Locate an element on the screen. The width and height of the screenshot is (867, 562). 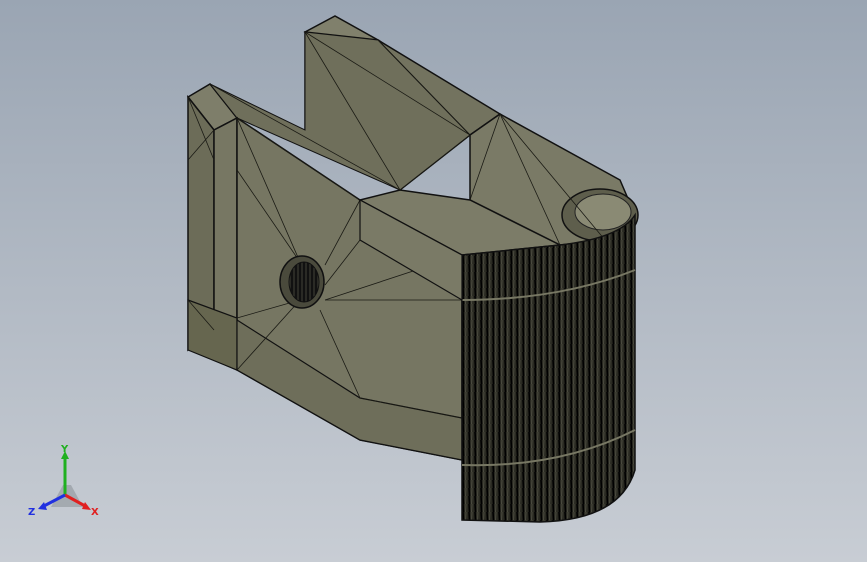
orientation-triad: Y X Z is located at coordinates (65, 485).